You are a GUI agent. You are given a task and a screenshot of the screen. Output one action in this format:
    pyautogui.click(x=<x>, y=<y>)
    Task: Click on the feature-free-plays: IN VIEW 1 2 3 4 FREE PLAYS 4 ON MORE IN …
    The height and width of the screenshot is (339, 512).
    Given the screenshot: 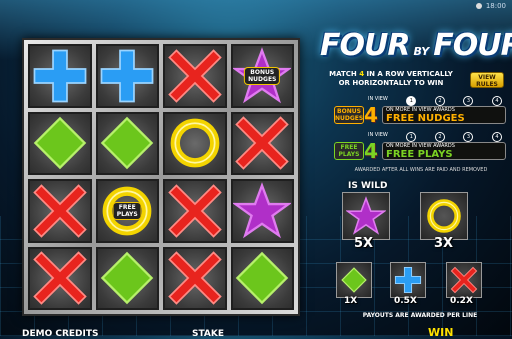 What is the action you would take?
    pyautogui.click(x=420, y=148)
    